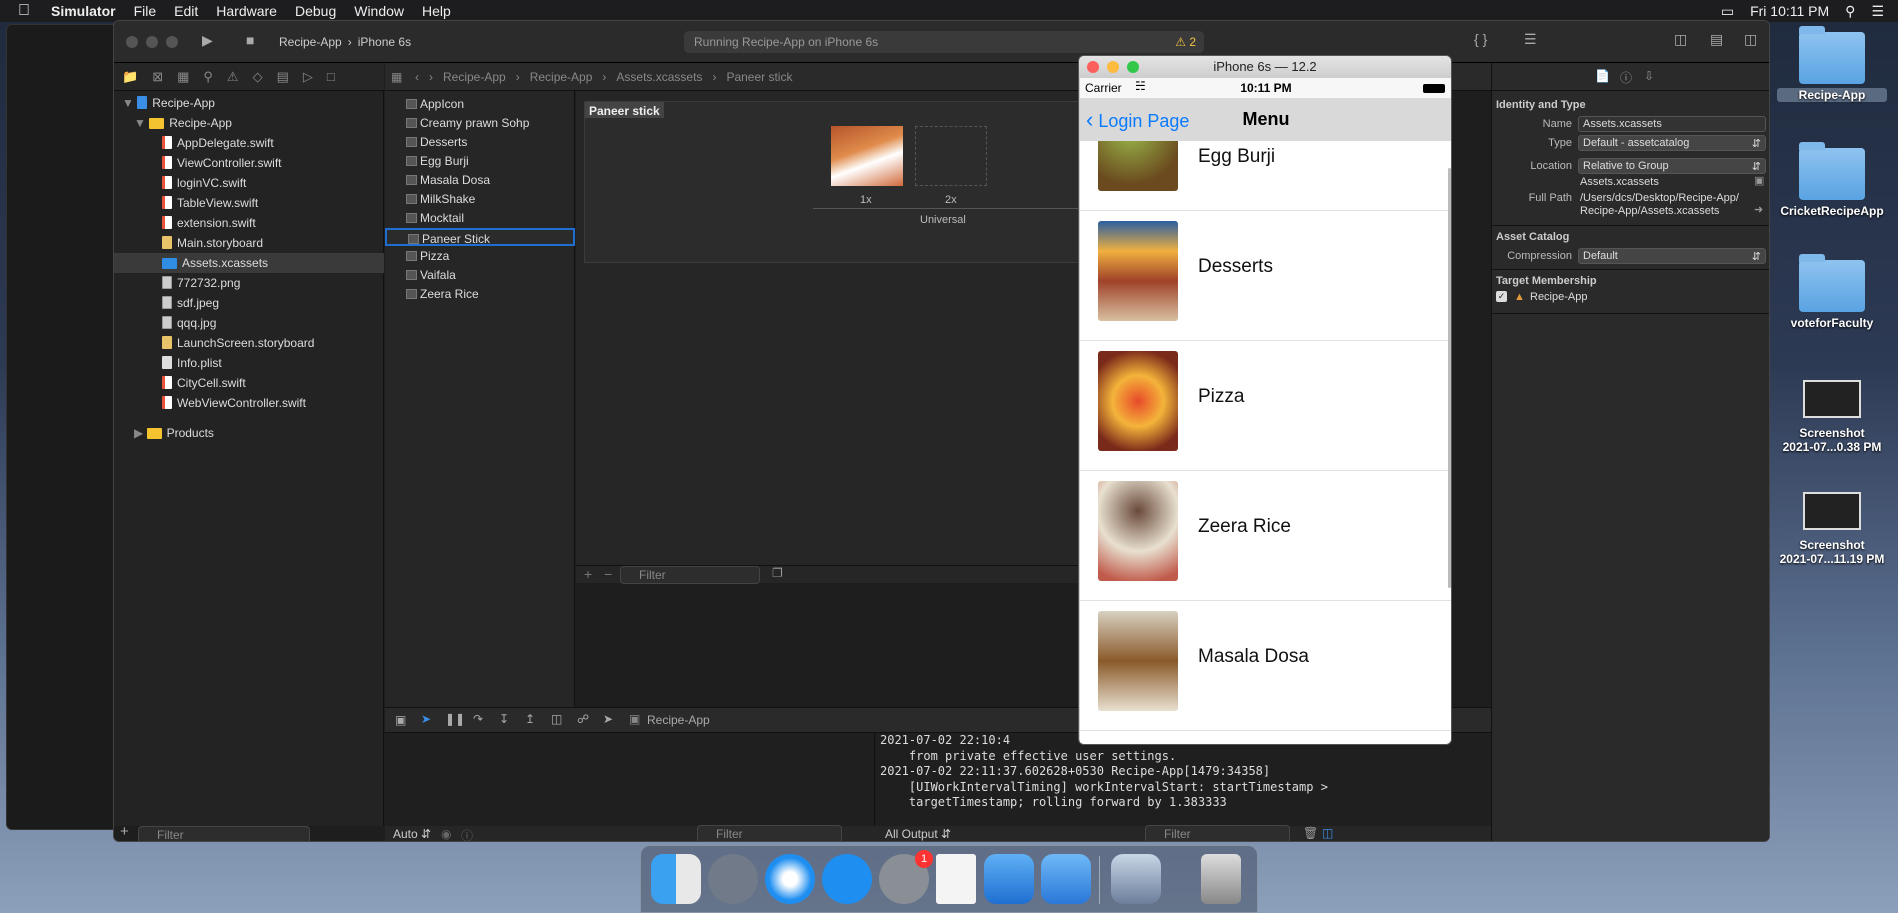  I want to click on jump-item: Assets.xcassets, so click(659, 77).